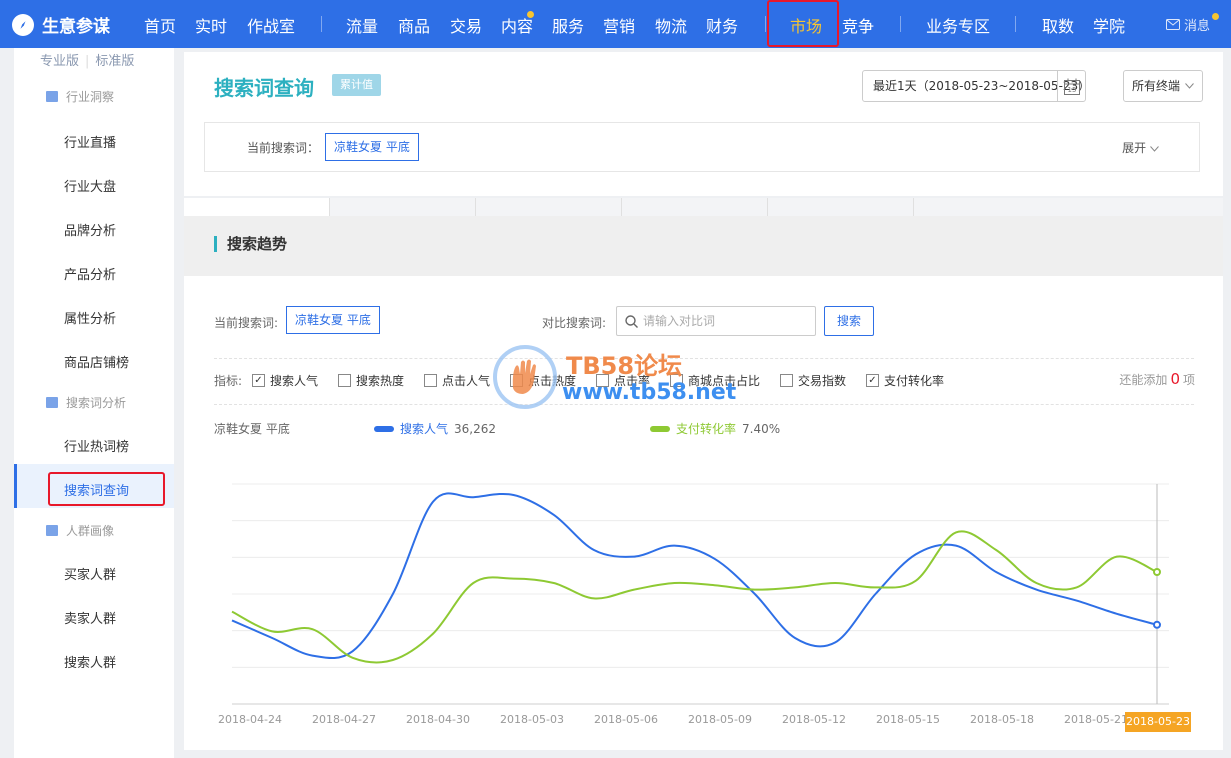 The height and width of the screenshot is (758, 1231). I want to click on current-keyword-bar: 当前搜索词： 凉鞋女夏 平底 展开, so click(702, 147).